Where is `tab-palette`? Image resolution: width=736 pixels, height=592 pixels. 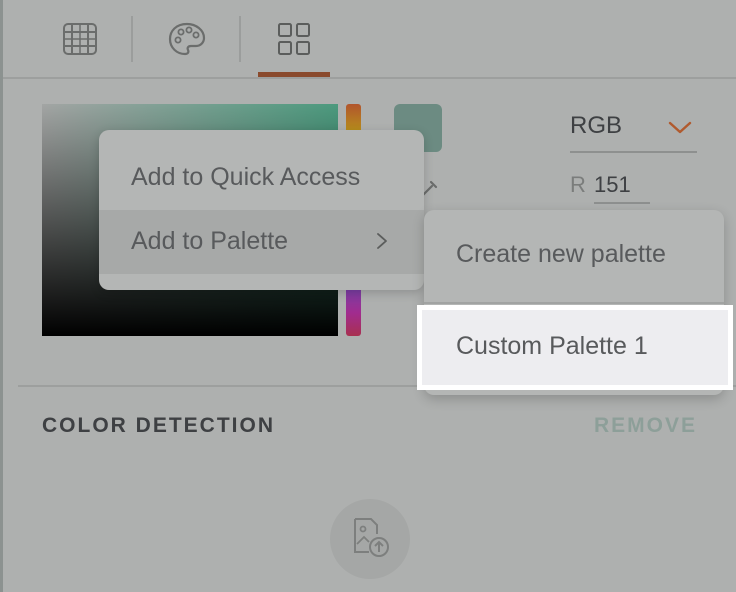 tab-palette is located at coordinates (187, 39).